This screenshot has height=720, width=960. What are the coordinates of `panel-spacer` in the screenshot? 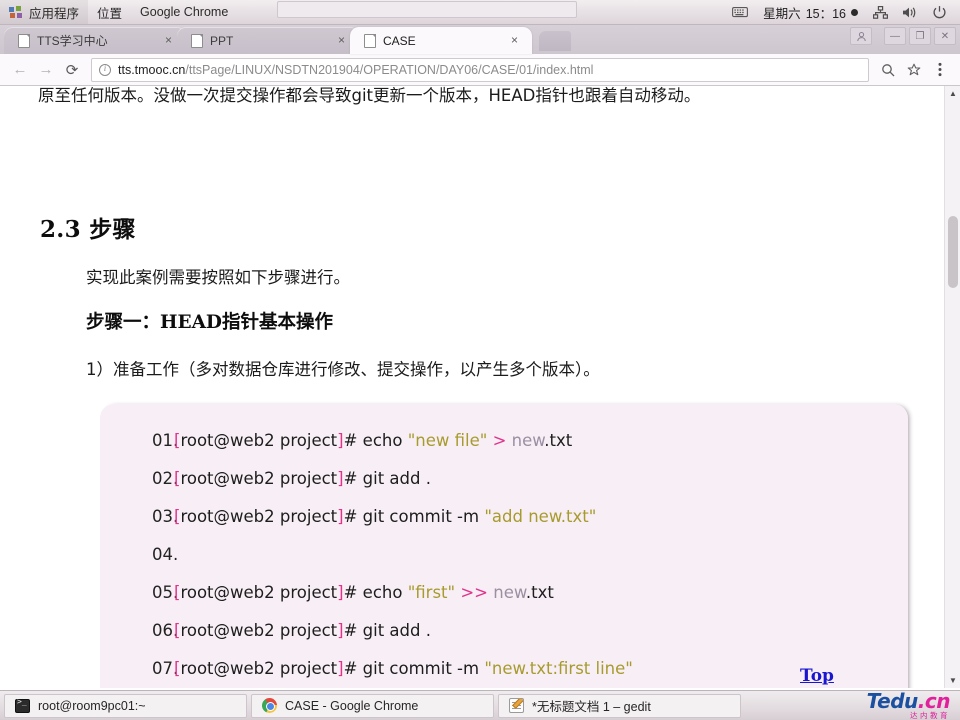 It's located at (481, 12).